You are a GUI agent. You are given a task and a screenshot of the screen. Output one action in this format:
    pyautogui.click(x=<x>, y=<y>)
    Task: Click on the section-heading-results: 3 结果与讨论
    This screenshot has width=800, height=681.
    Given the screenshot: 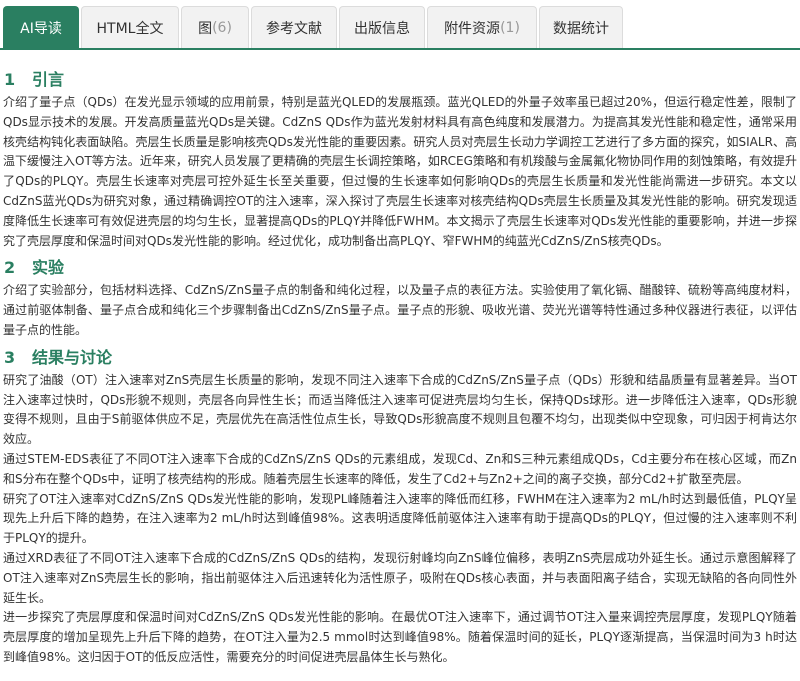 What is the action you would take?
    pyautogui.click(x=400, y=357)
    